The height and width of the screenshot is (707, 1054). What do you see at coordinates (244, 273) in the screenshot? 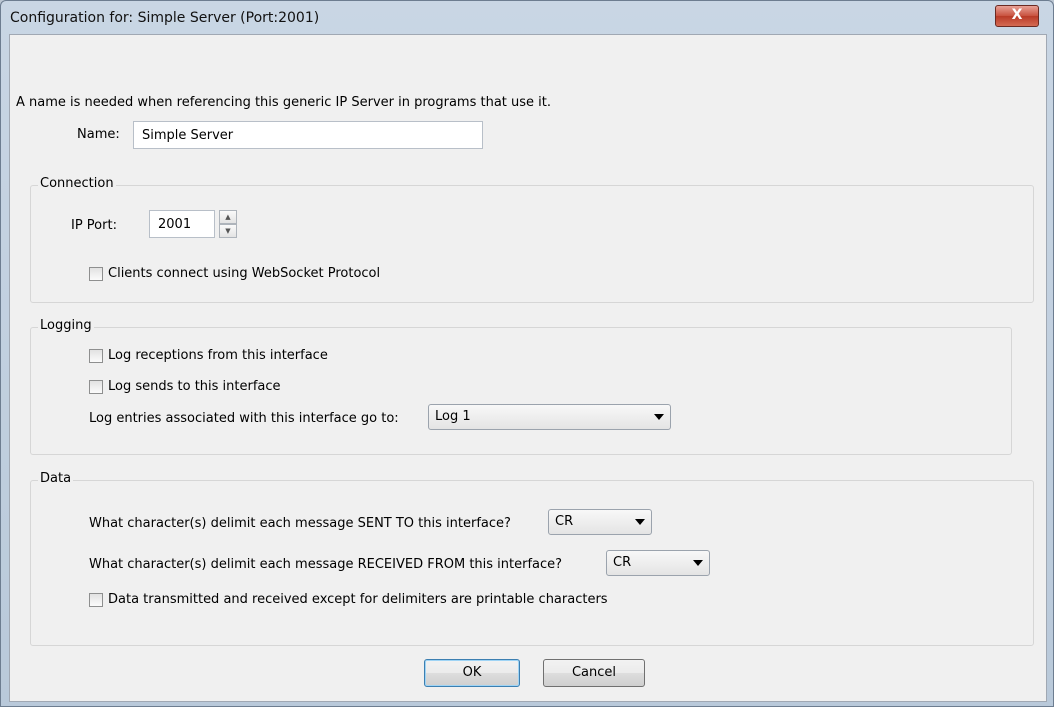
I see `websocket-label: Clients connect using WebSocket Protocol` at bounding box center [244, 273].